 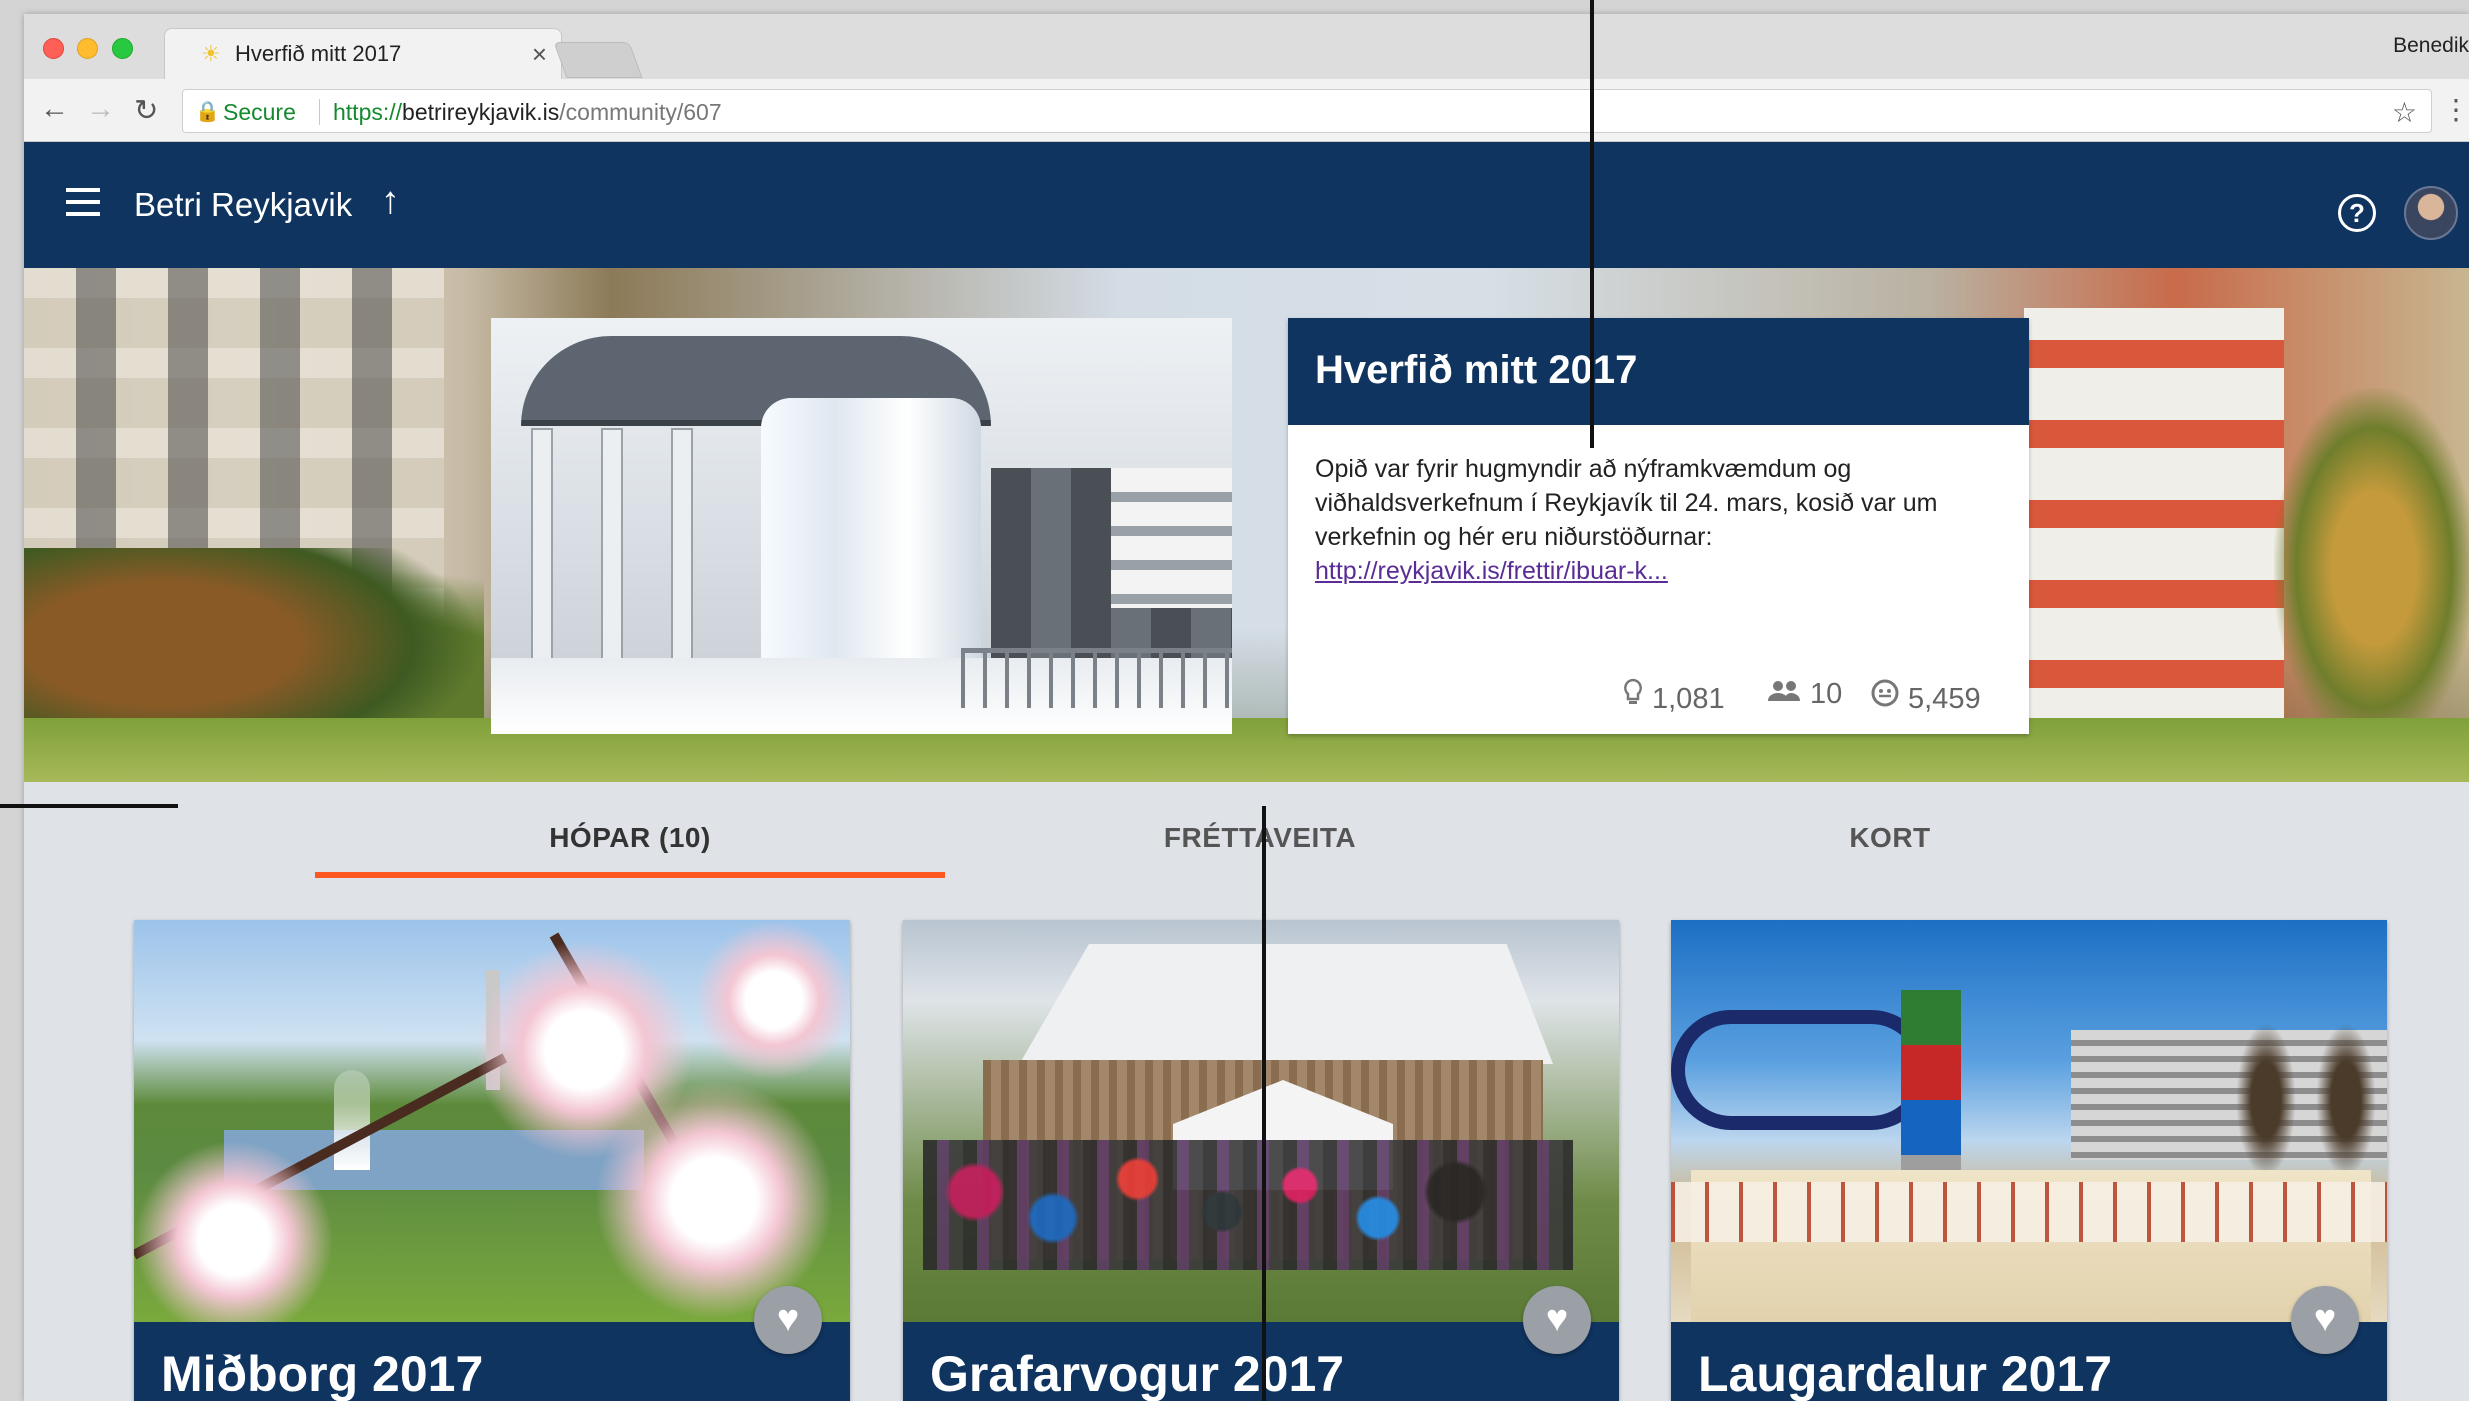 I want to click on url-scheme: https://, so click(x=368, y=112).